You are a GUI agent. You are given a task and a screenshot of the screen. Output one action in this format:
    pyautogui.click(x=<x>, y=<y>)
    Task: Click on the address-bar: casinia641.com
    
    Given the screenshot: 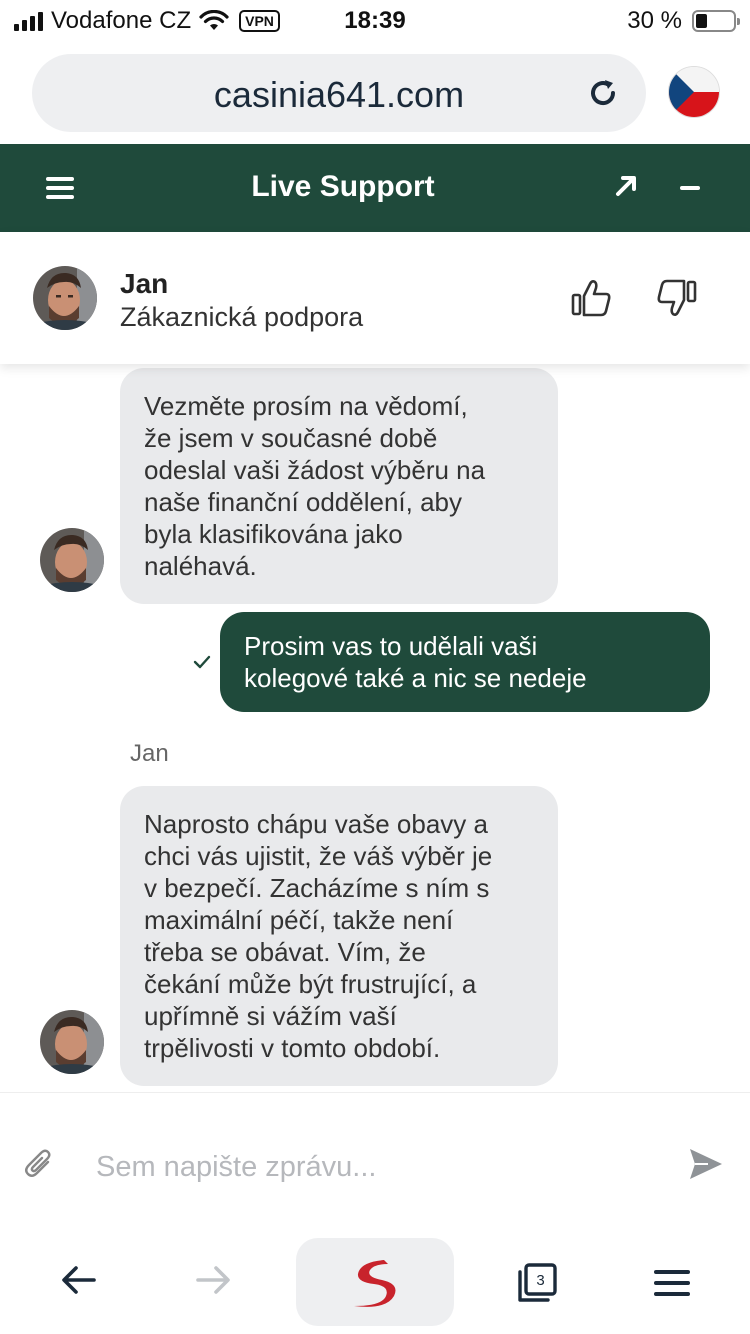 What is the action you would take?
    pyautogui.click(x=339, y=93)
    